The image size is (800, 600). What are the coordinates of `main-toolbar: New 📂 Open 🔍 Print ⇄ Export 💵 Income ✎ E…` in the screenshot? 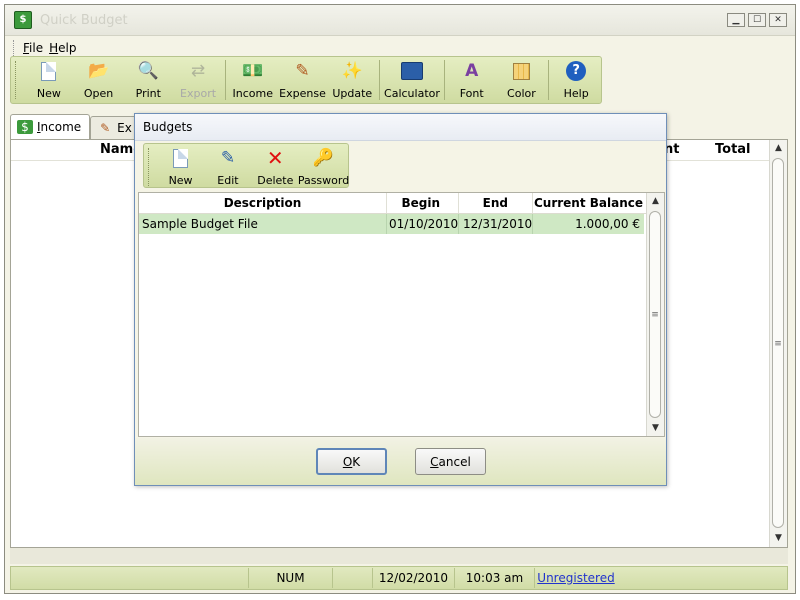 It's located at (306, 80).